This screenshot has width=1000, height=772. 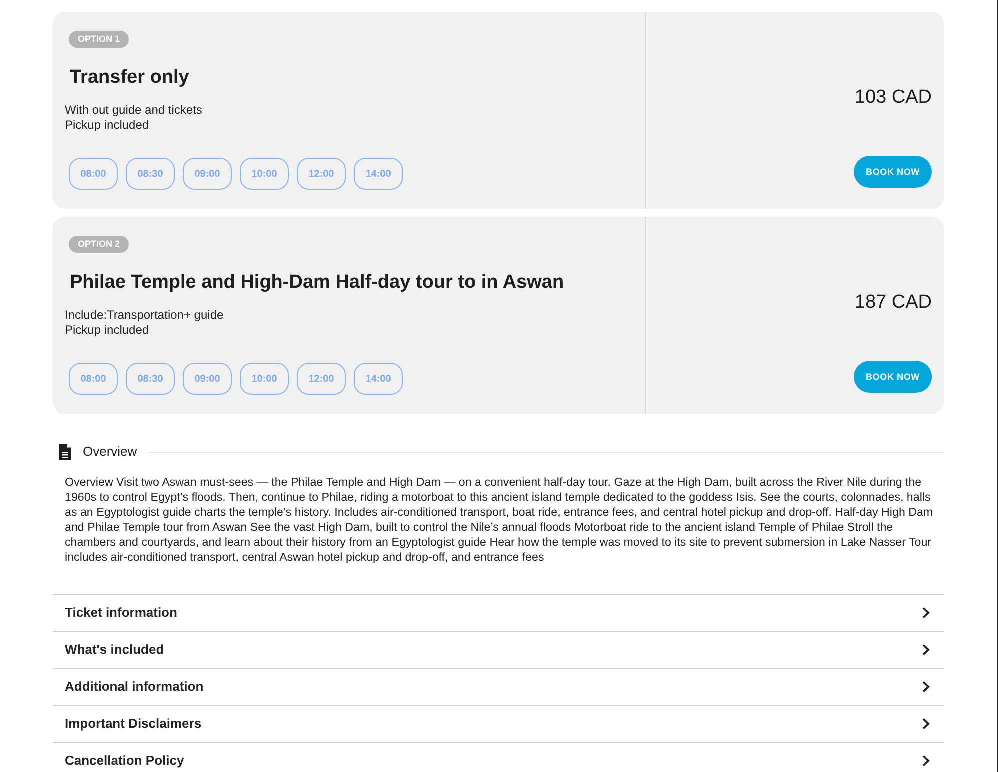 I want to click on option-title: Transfer only, so click(x=130, y=78).